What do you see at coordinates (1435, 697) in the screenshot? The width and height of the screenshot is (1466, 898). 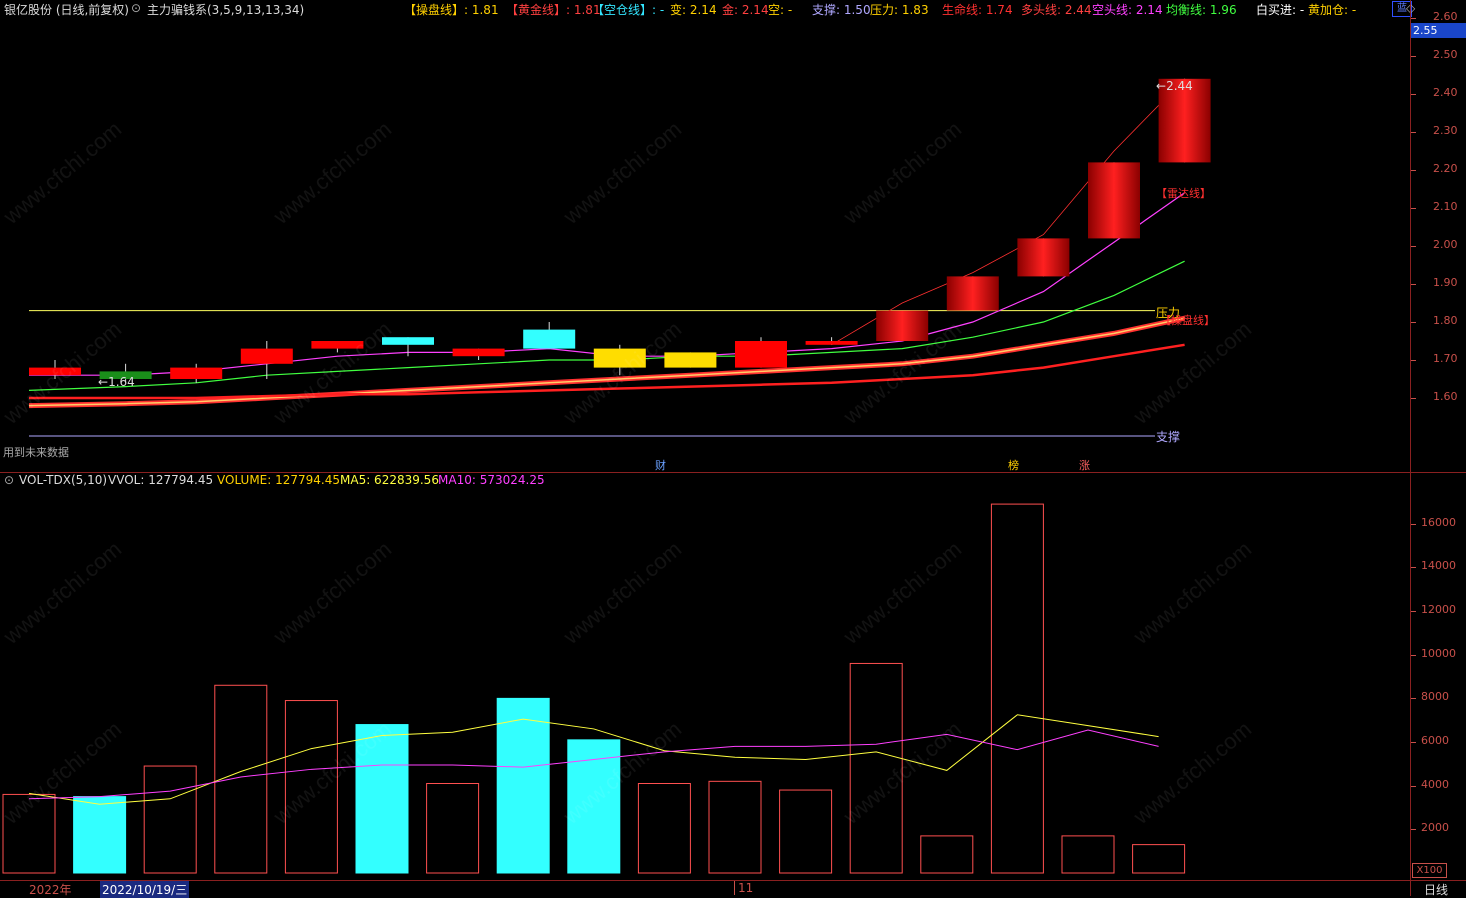 I see `volume-tick-4: 8000` at bounding box center [1435, 697].